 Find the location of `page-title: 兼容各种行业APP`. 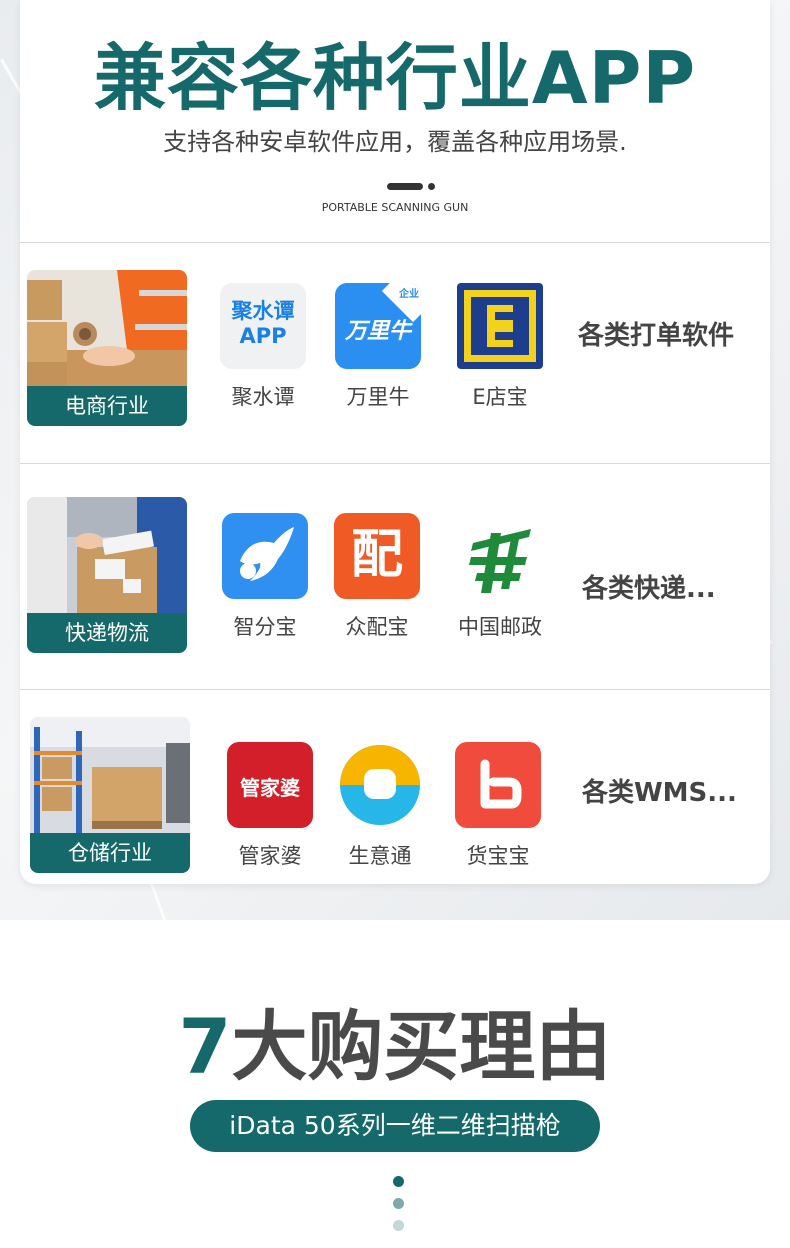

page-title: 兼容各种行业APP is located at coordinates (395, 78).